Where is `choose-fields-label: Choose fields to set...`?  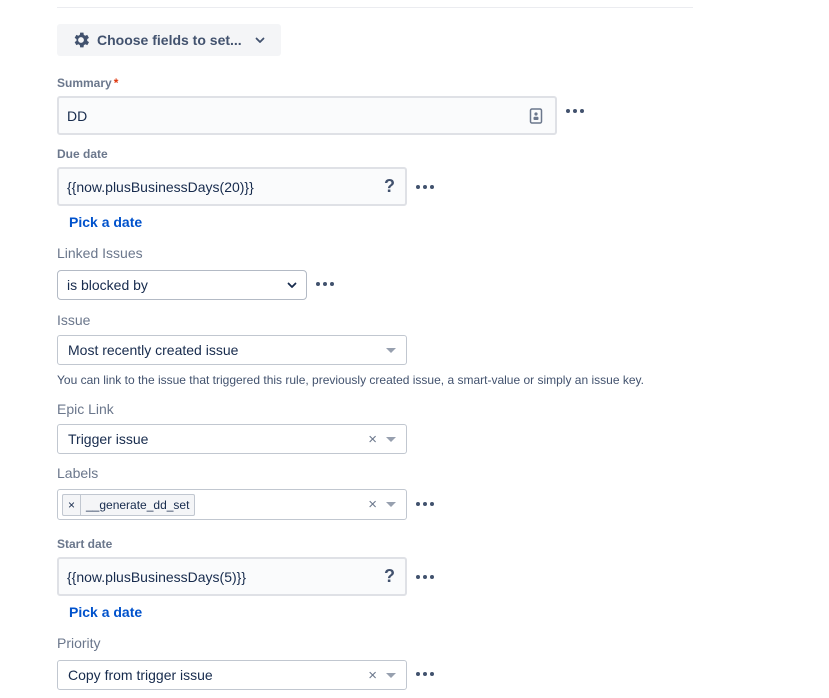
choose-fields-label: Choose fields to set... is located at coordinates (169, 40).